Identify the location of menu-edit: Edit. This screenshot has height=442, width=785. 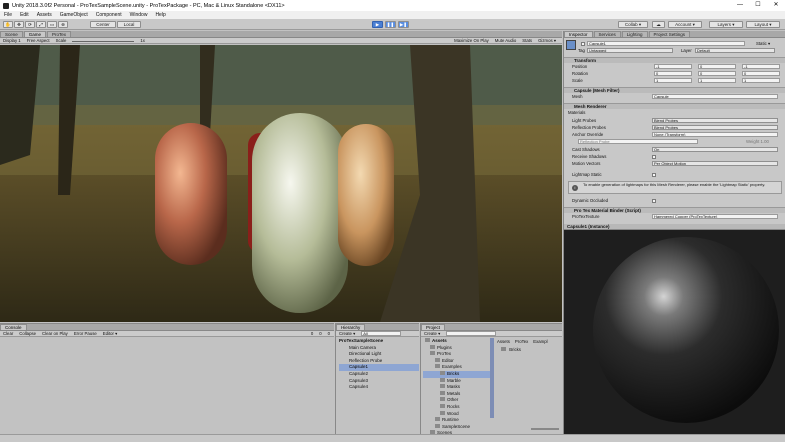
(24, 15).